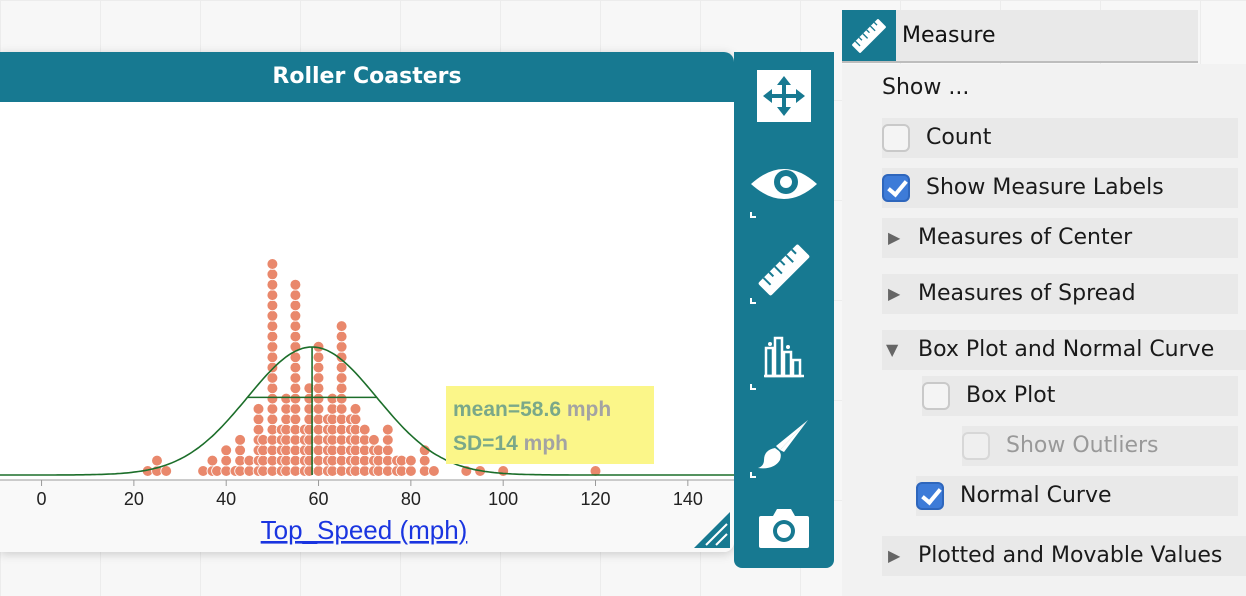  What do you see at coordinates (976, 446) in the screenshot?
I see `show-outliers-checkbox` at bounding box center [976, 446].